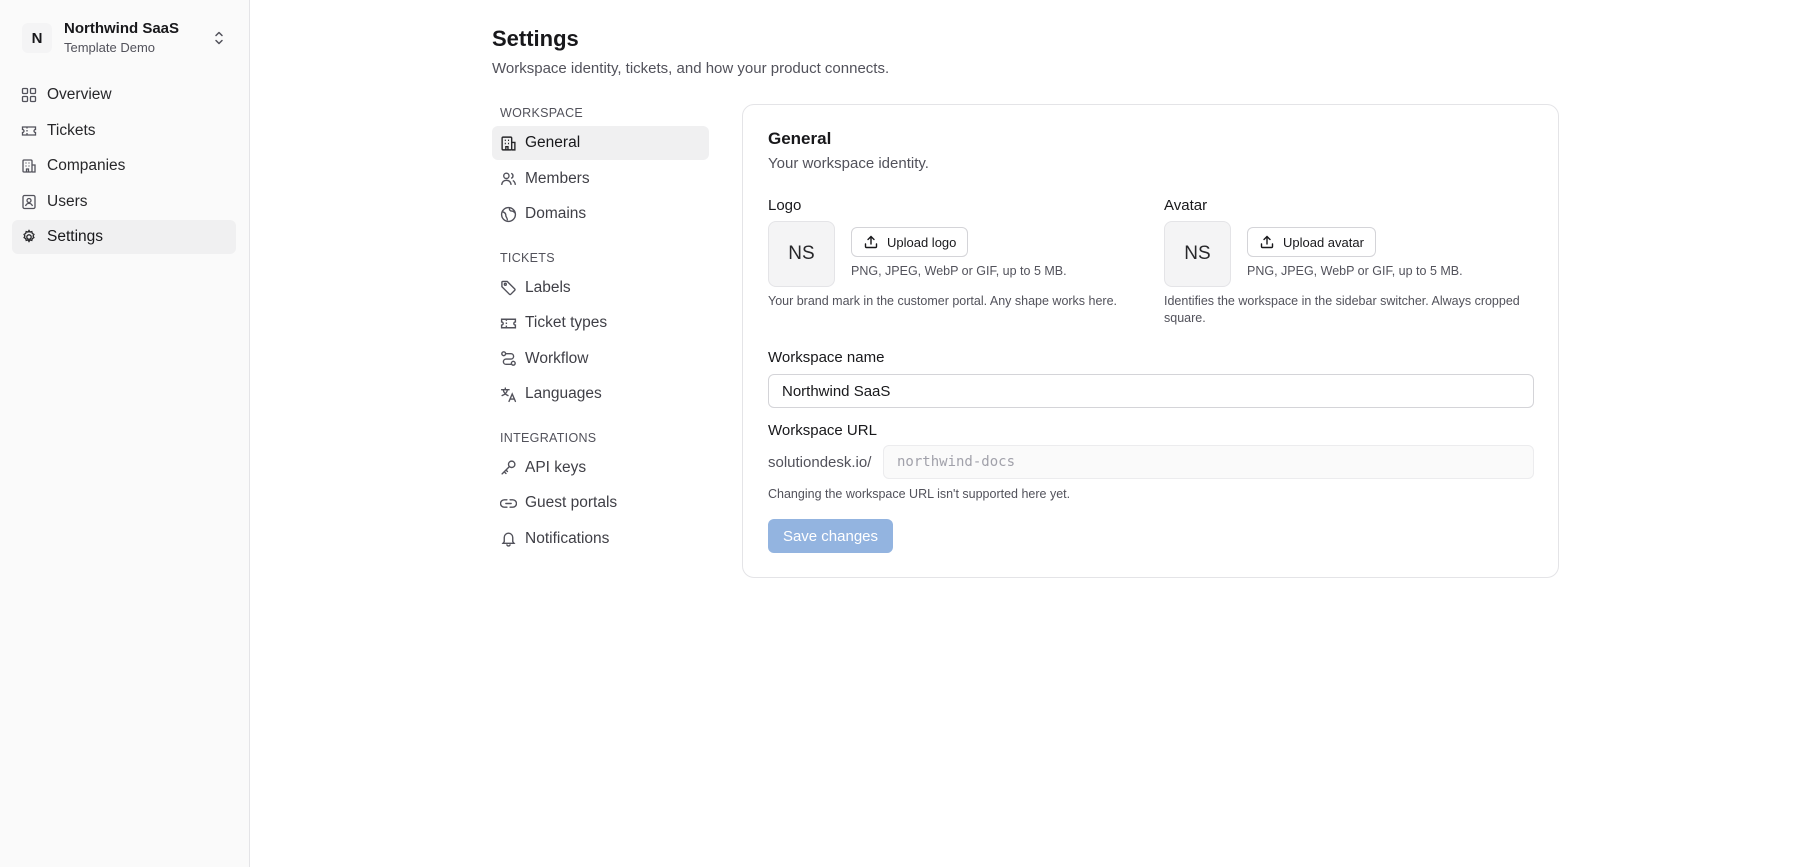  Describe the element at coordinates (527, 257) in the screenshot. I see `subnav-section-title: TICKETS` at that location.